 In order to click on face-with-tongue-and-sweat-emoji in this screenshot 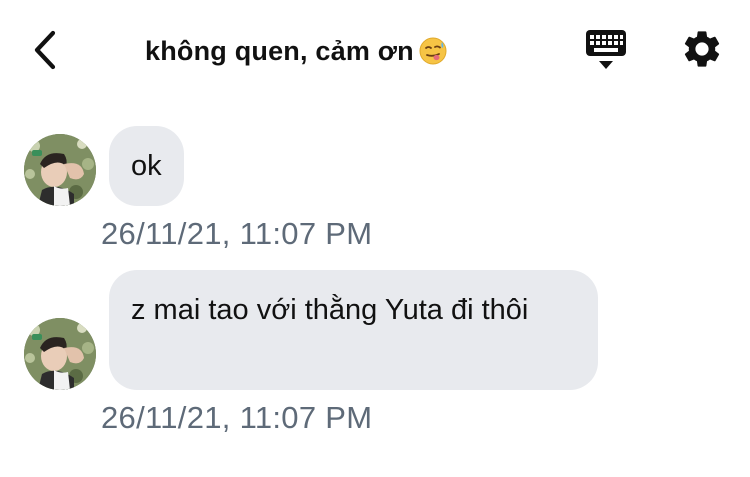, I will do `click(433, 51)`.